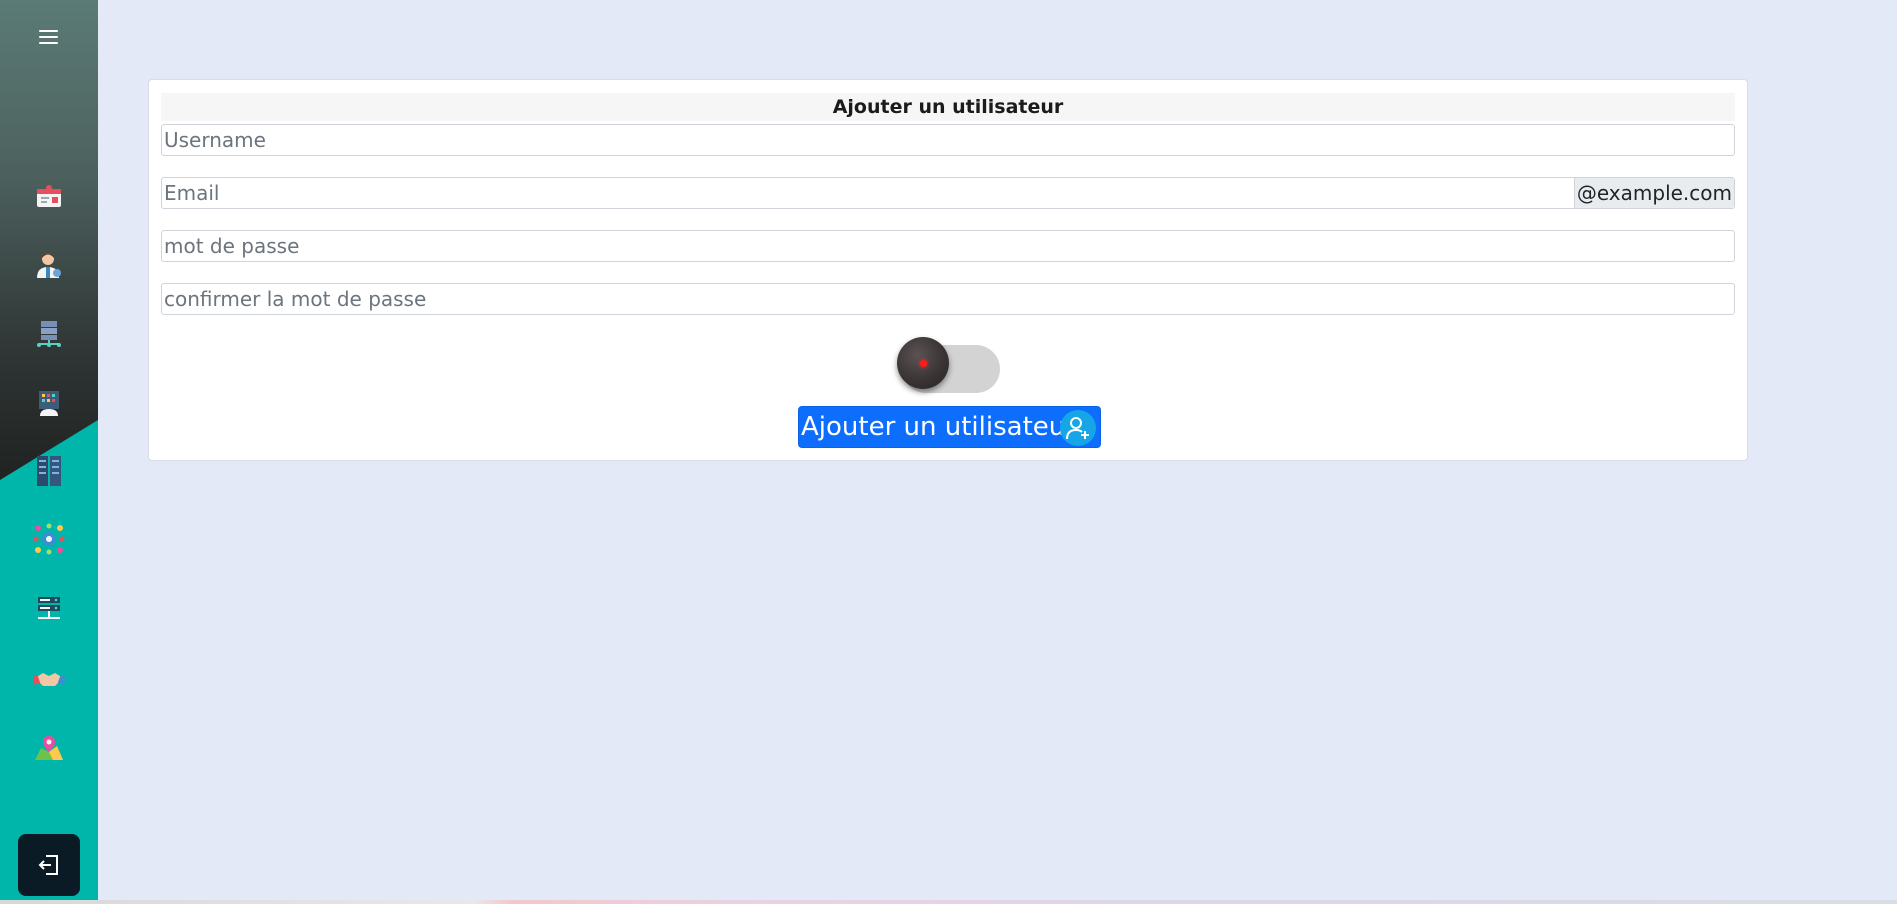 The image size is (1897, 904). I want to click on logout-icon, so click(48, 865).